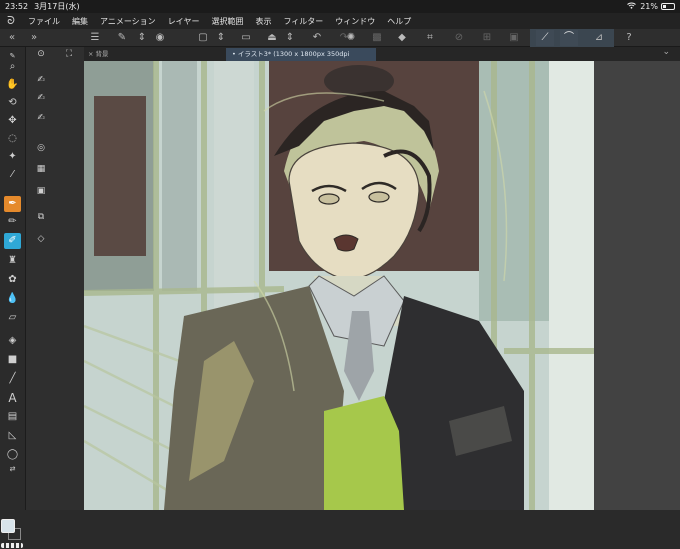  I want to click on loading-icon: ✺, so click(351, 38).